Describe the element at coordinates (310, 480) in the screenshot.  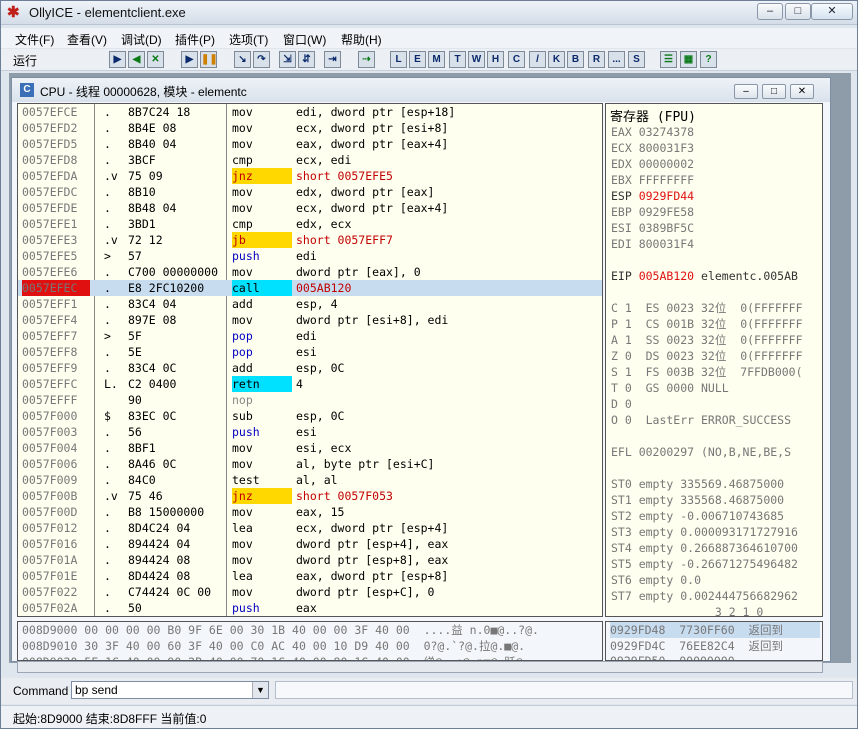
I see `disasm-row: 0057F009. 84C0 test al, al` at that location.